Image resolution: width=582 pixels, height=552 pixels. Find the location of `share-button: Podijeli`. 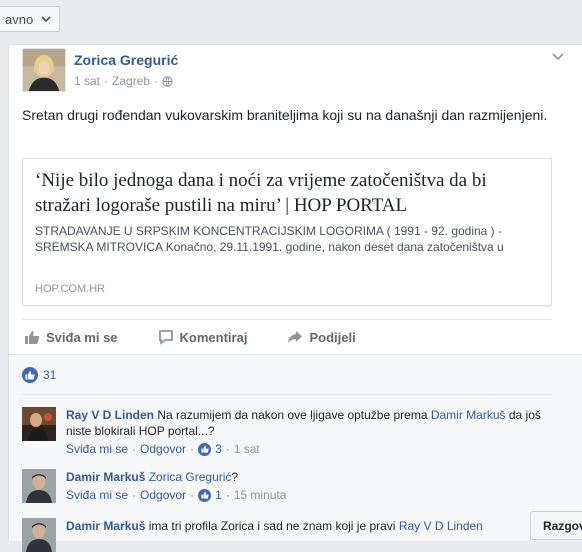

share-button: Podijeli is located at coordinates (321, 337).